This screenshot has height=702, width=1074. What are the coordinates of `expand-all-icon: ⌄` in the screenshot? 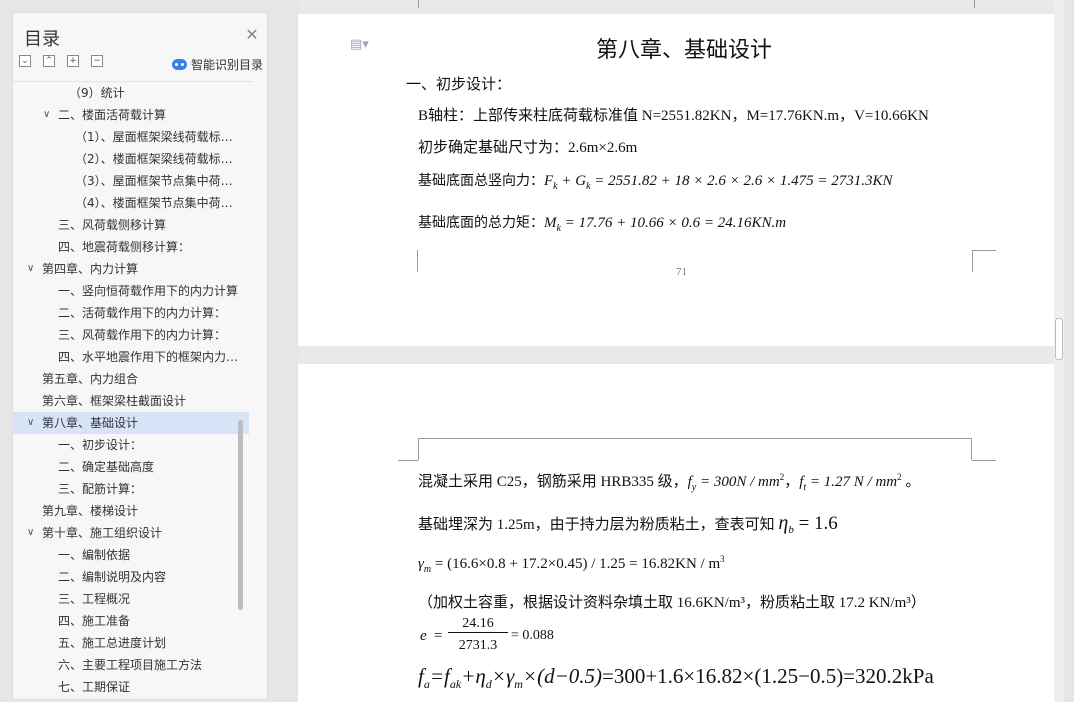 It's located at (25, 61).